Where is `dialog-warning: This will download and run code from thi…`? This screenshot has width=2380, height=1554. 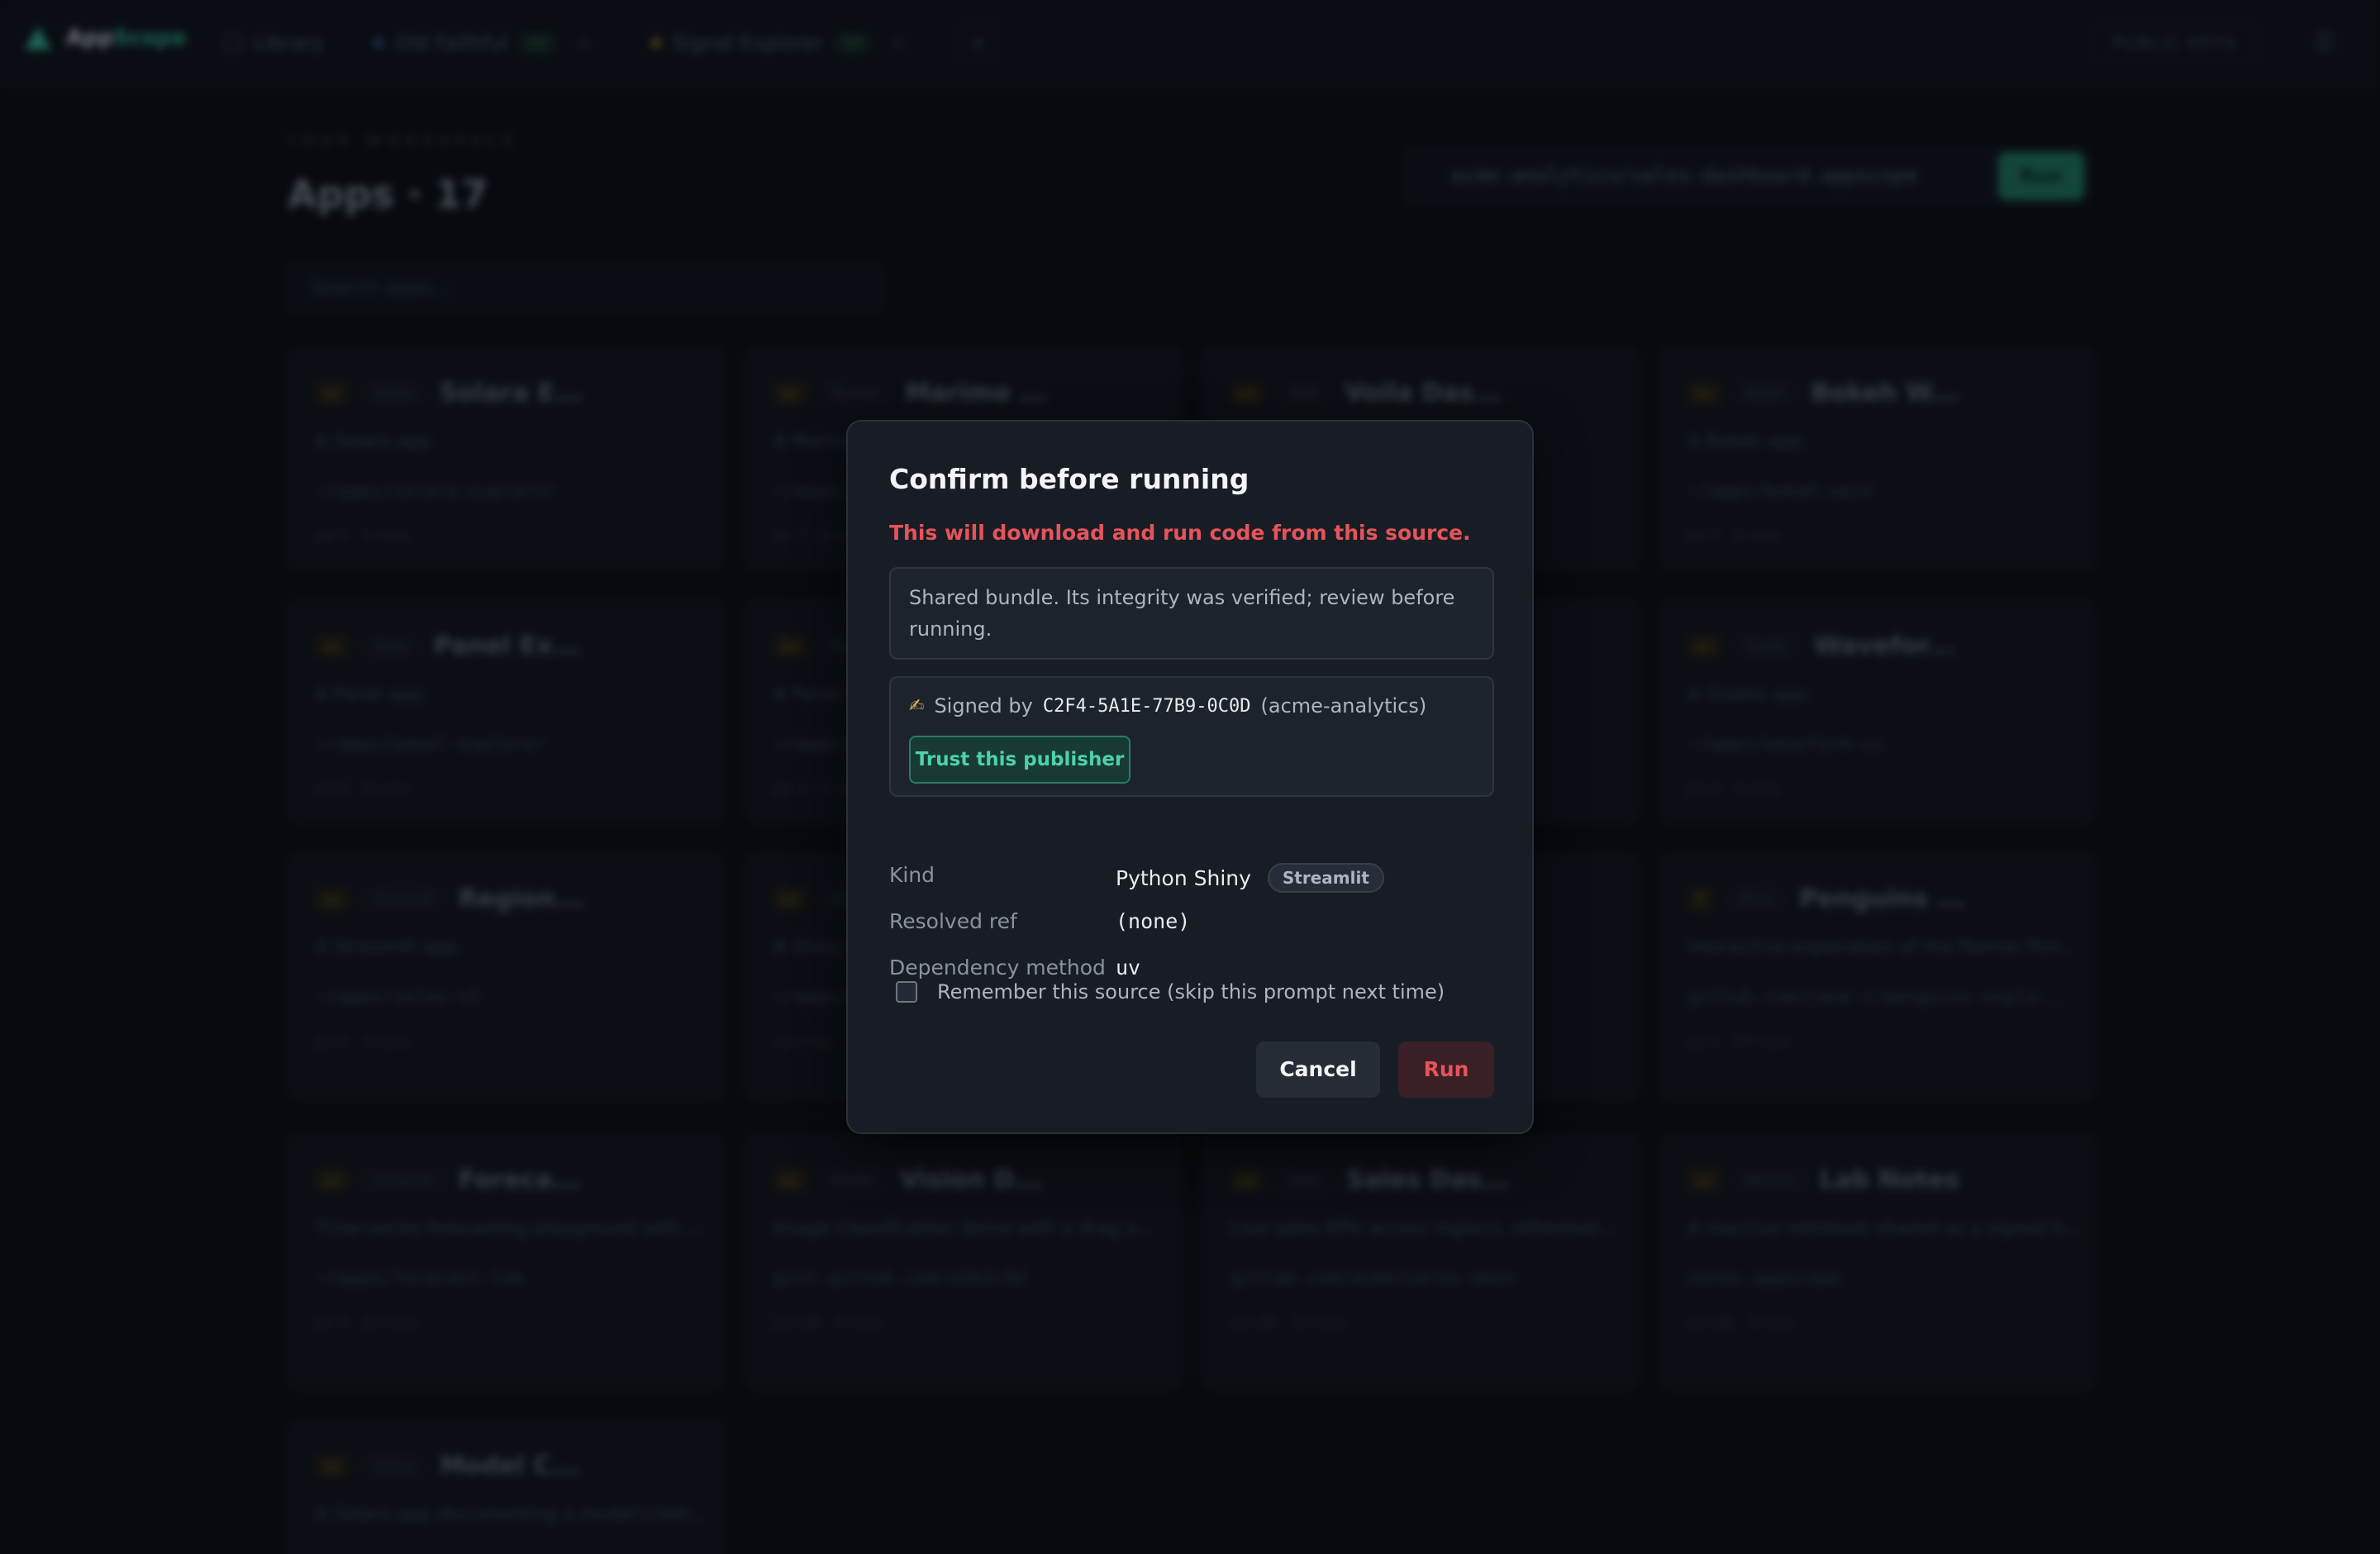
dialog-warning: This will download and run code from thi… is located at coordinates (1180, 533).